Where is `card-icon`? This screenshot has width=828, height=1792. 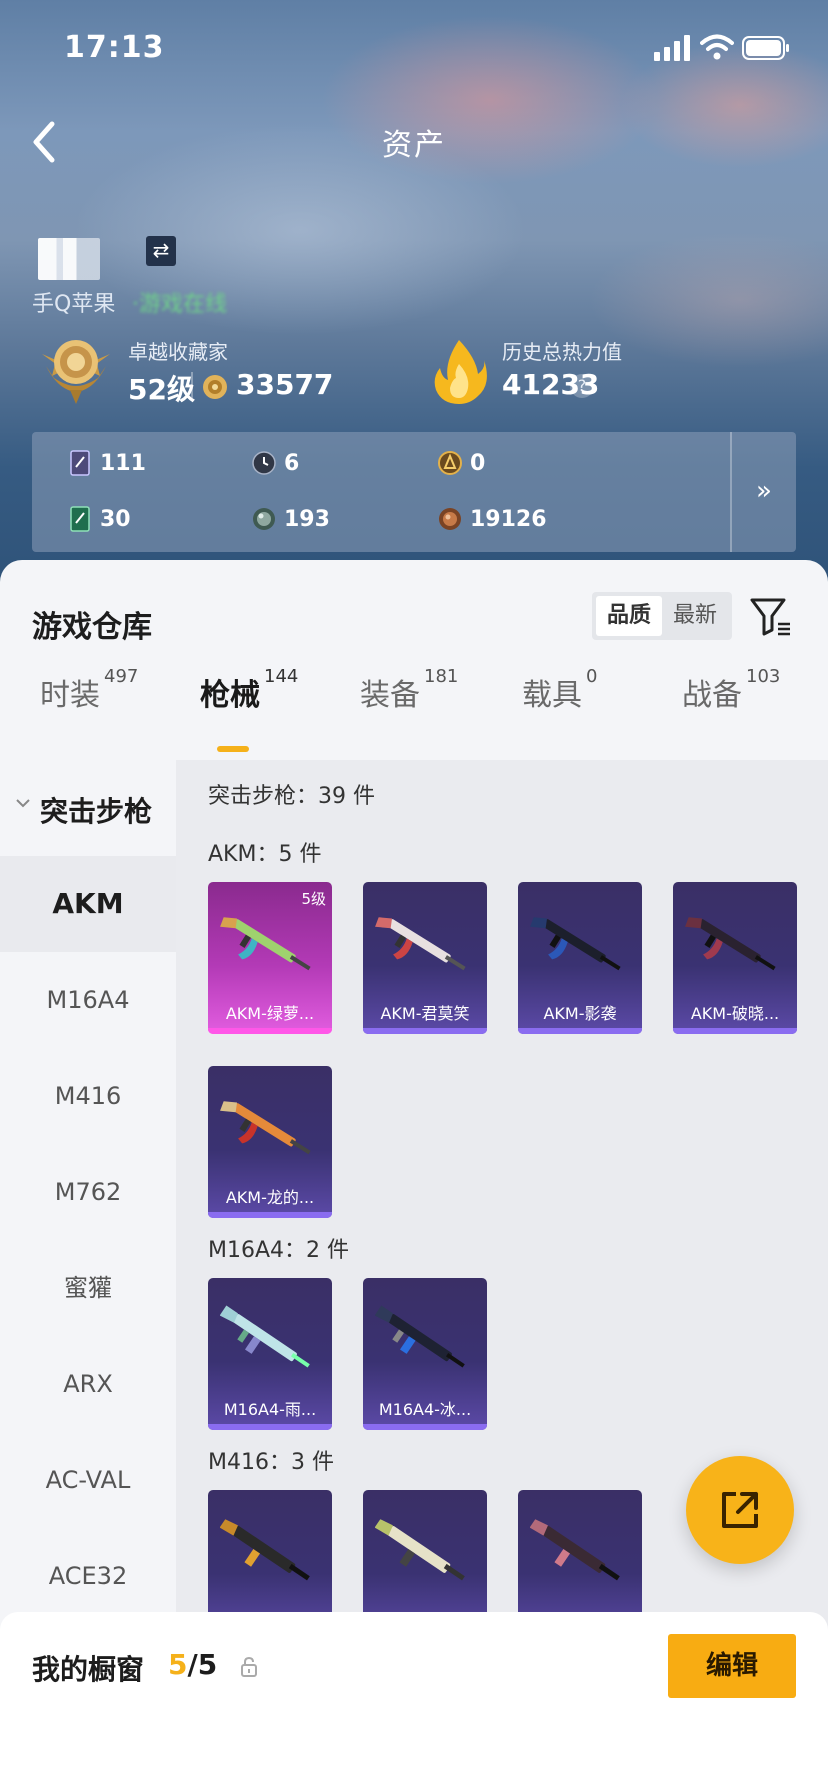
card-icon is located at coordinates (80, 463).